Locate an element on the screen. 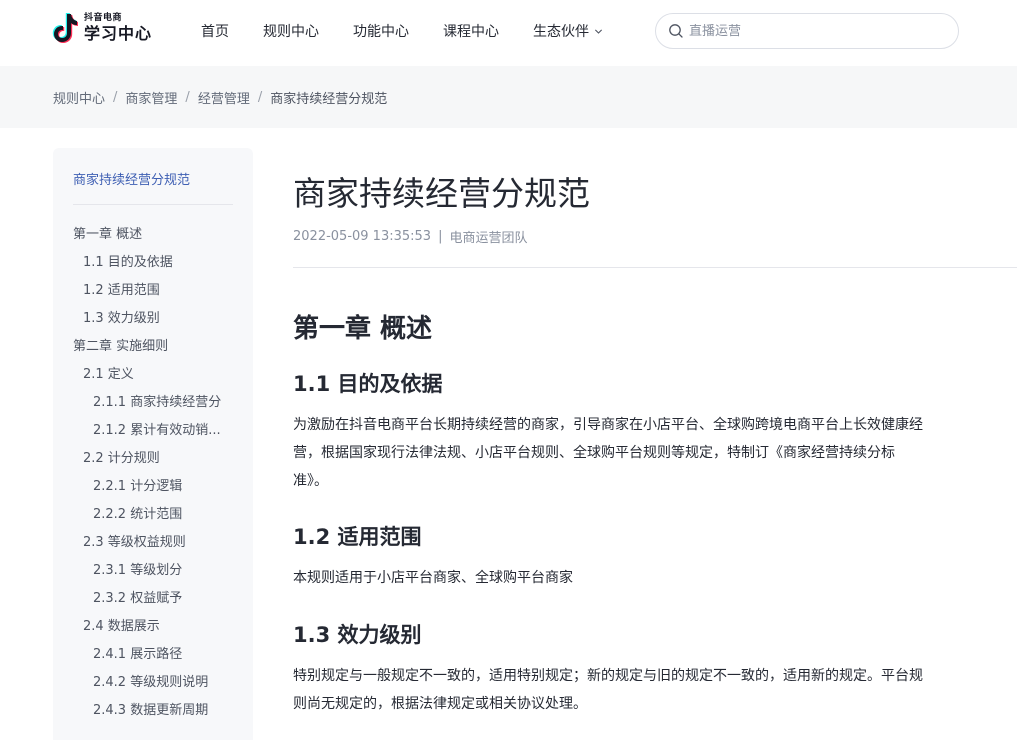  toc-item: 2.4 数据展示 is located at coordinates (153, 627).